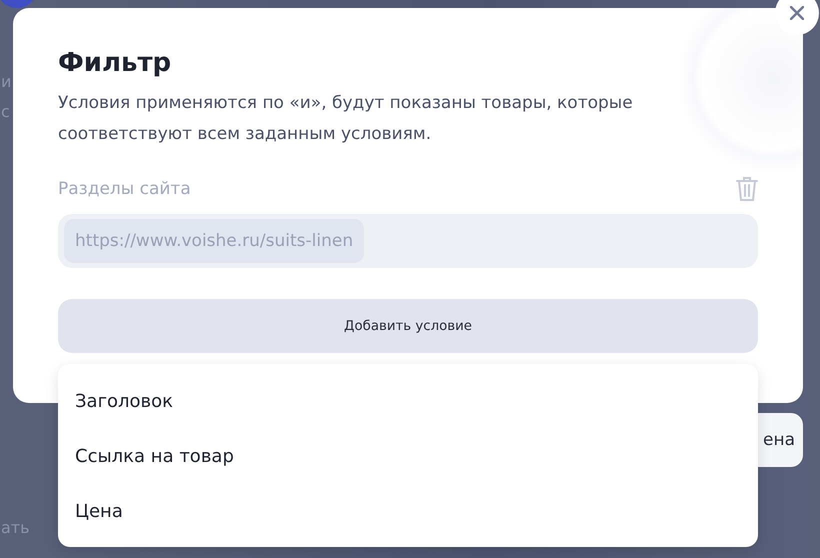 The width and height of the screenshot is (820, 558). I want to click on url-chip: https://www.voishe.ru/suits-linen, so click(214, 241).